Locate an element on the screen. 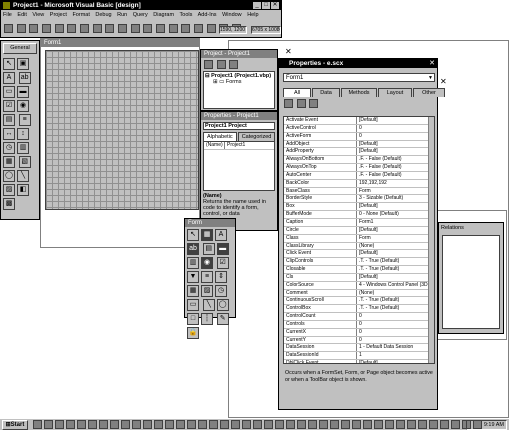  menu-query: Query is located at coordinates (140, 15).